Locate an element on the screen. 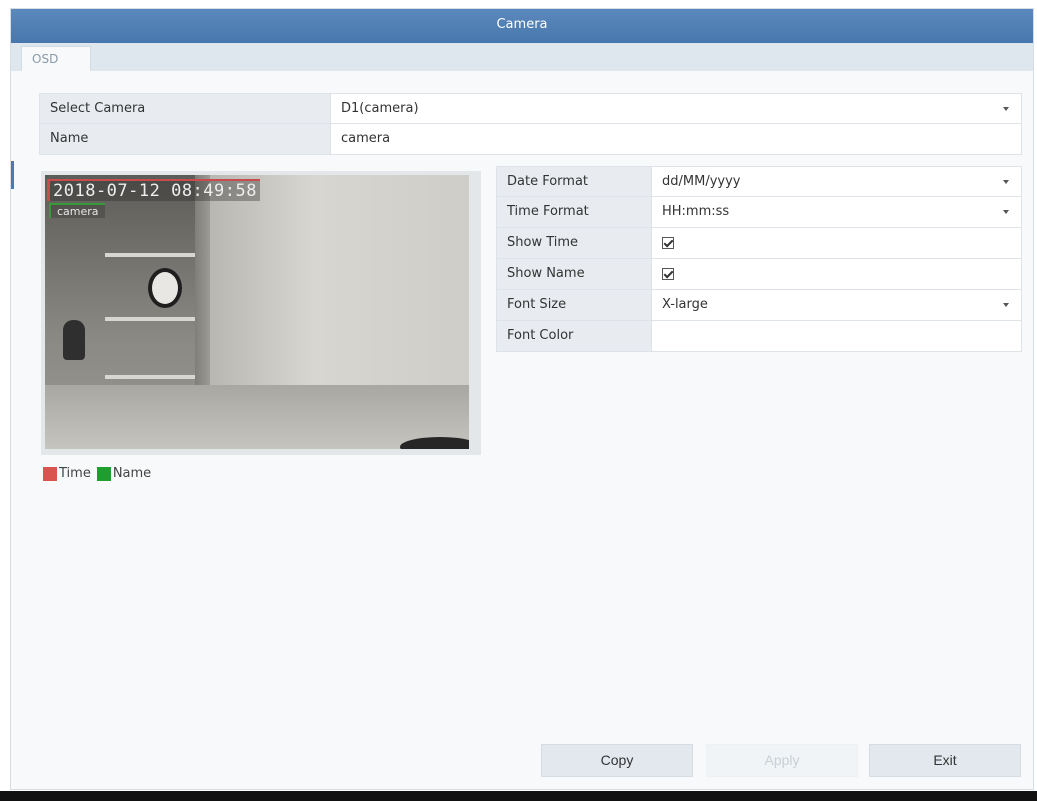 The image size is (1037, 801). apply-button: Apply is located at coordinates (782, 760).